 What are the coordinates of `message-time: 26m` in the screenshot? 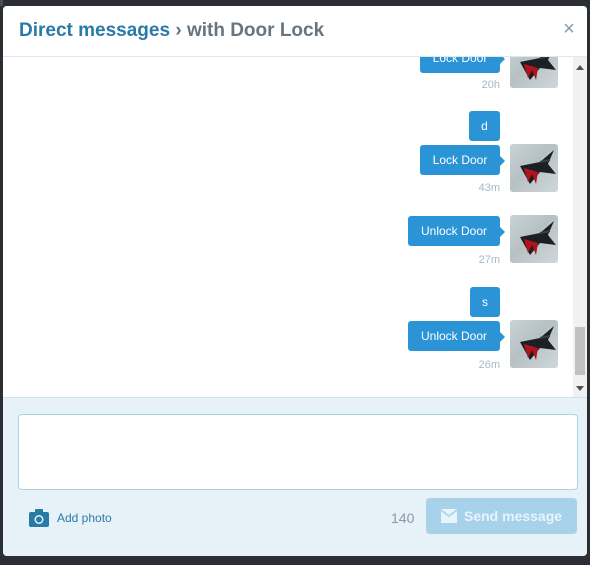 It's located at (489, 365).